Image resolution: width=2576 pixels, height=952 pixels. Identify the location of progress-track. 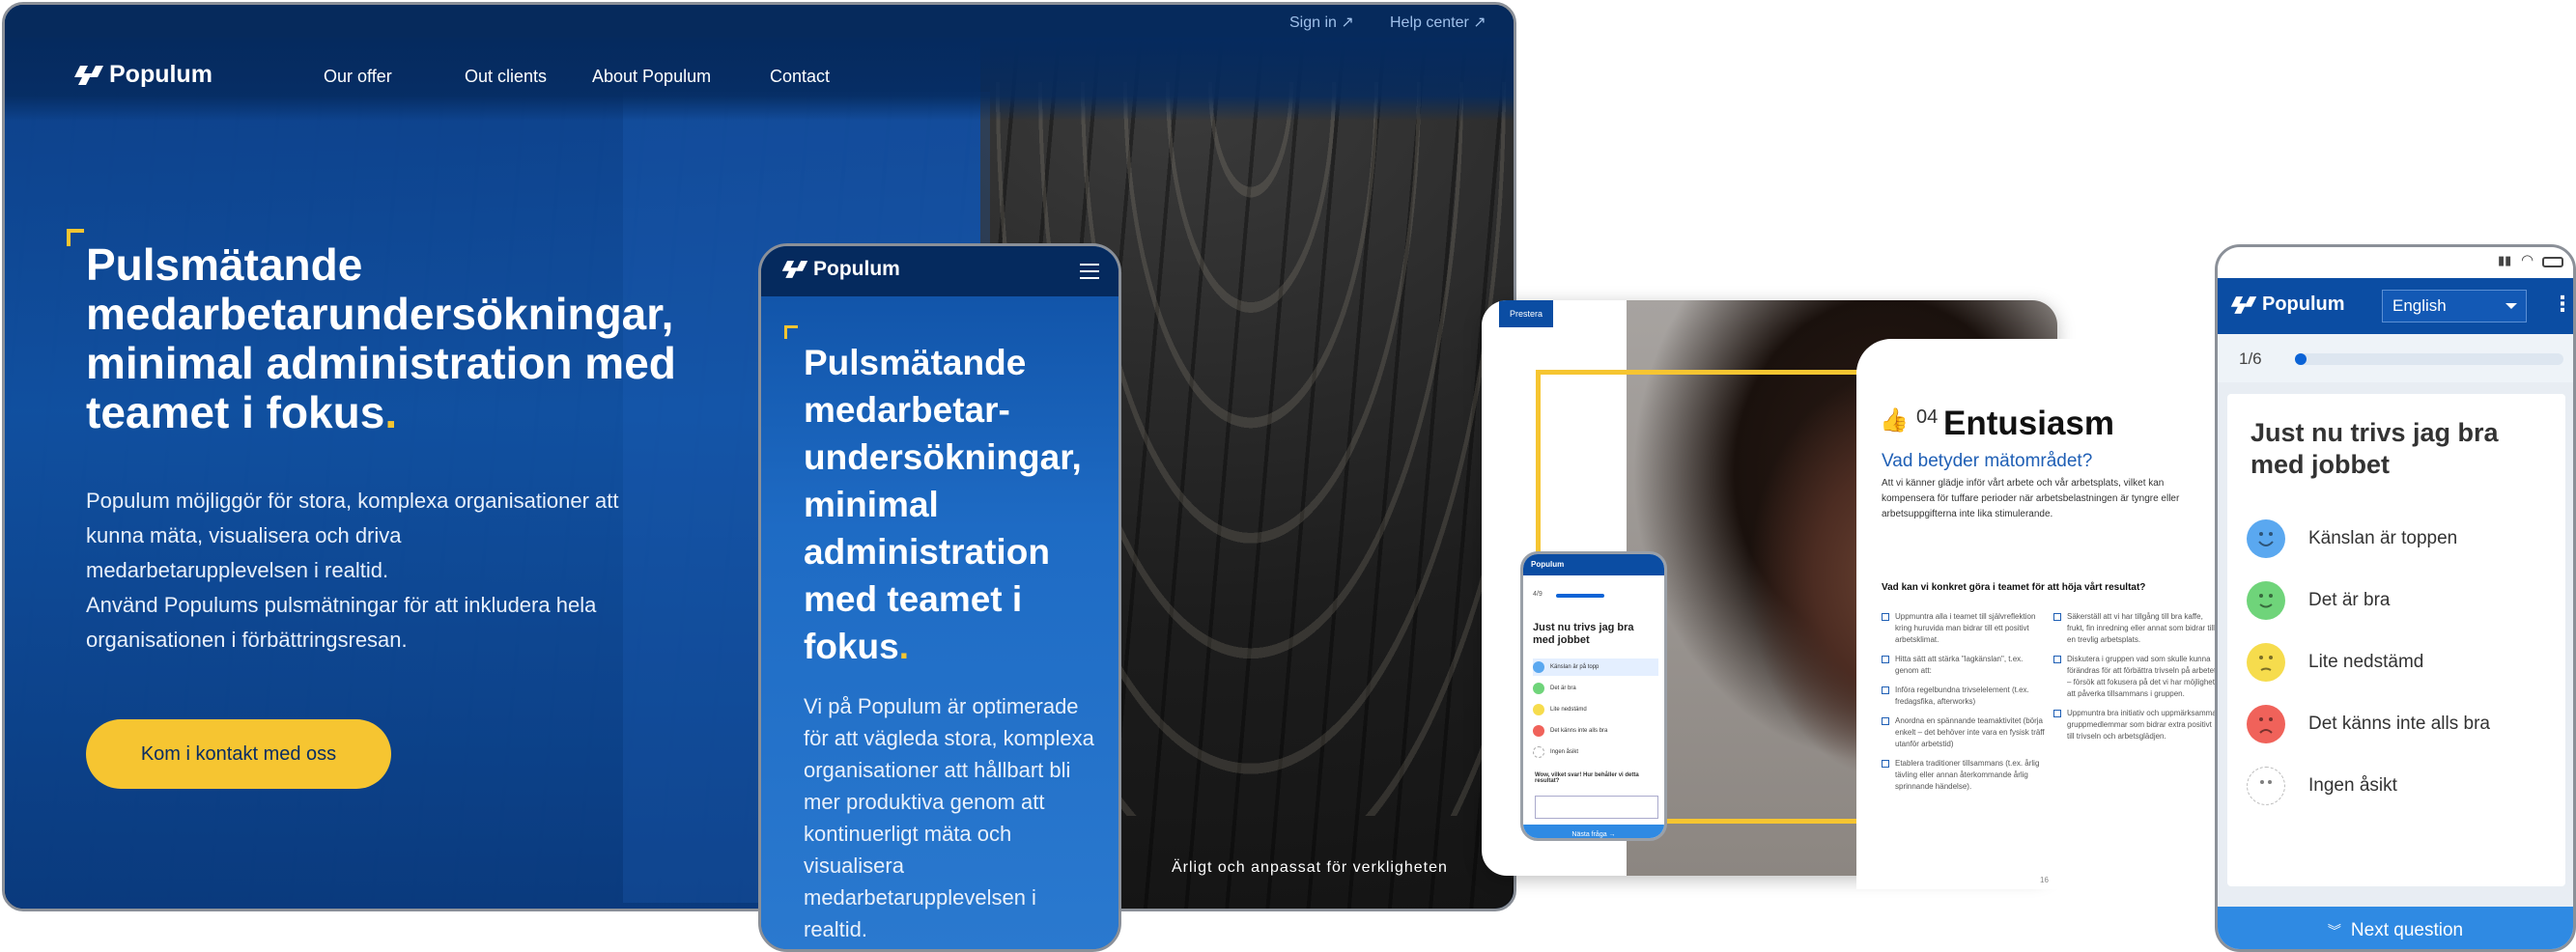
(2429, 359).